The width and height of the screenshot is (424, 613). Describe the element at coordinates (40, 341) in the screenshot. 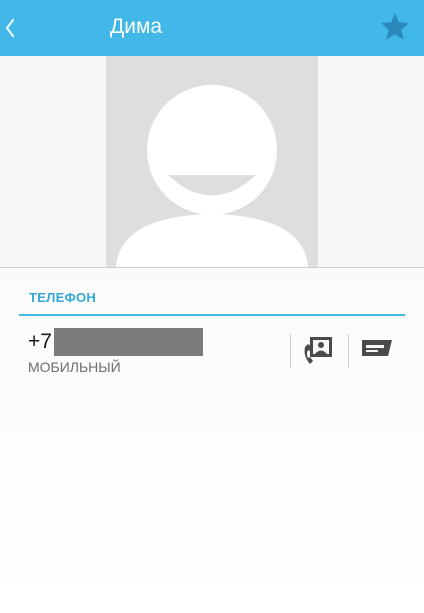

I see `phone-number-prefix: +7` at that location.